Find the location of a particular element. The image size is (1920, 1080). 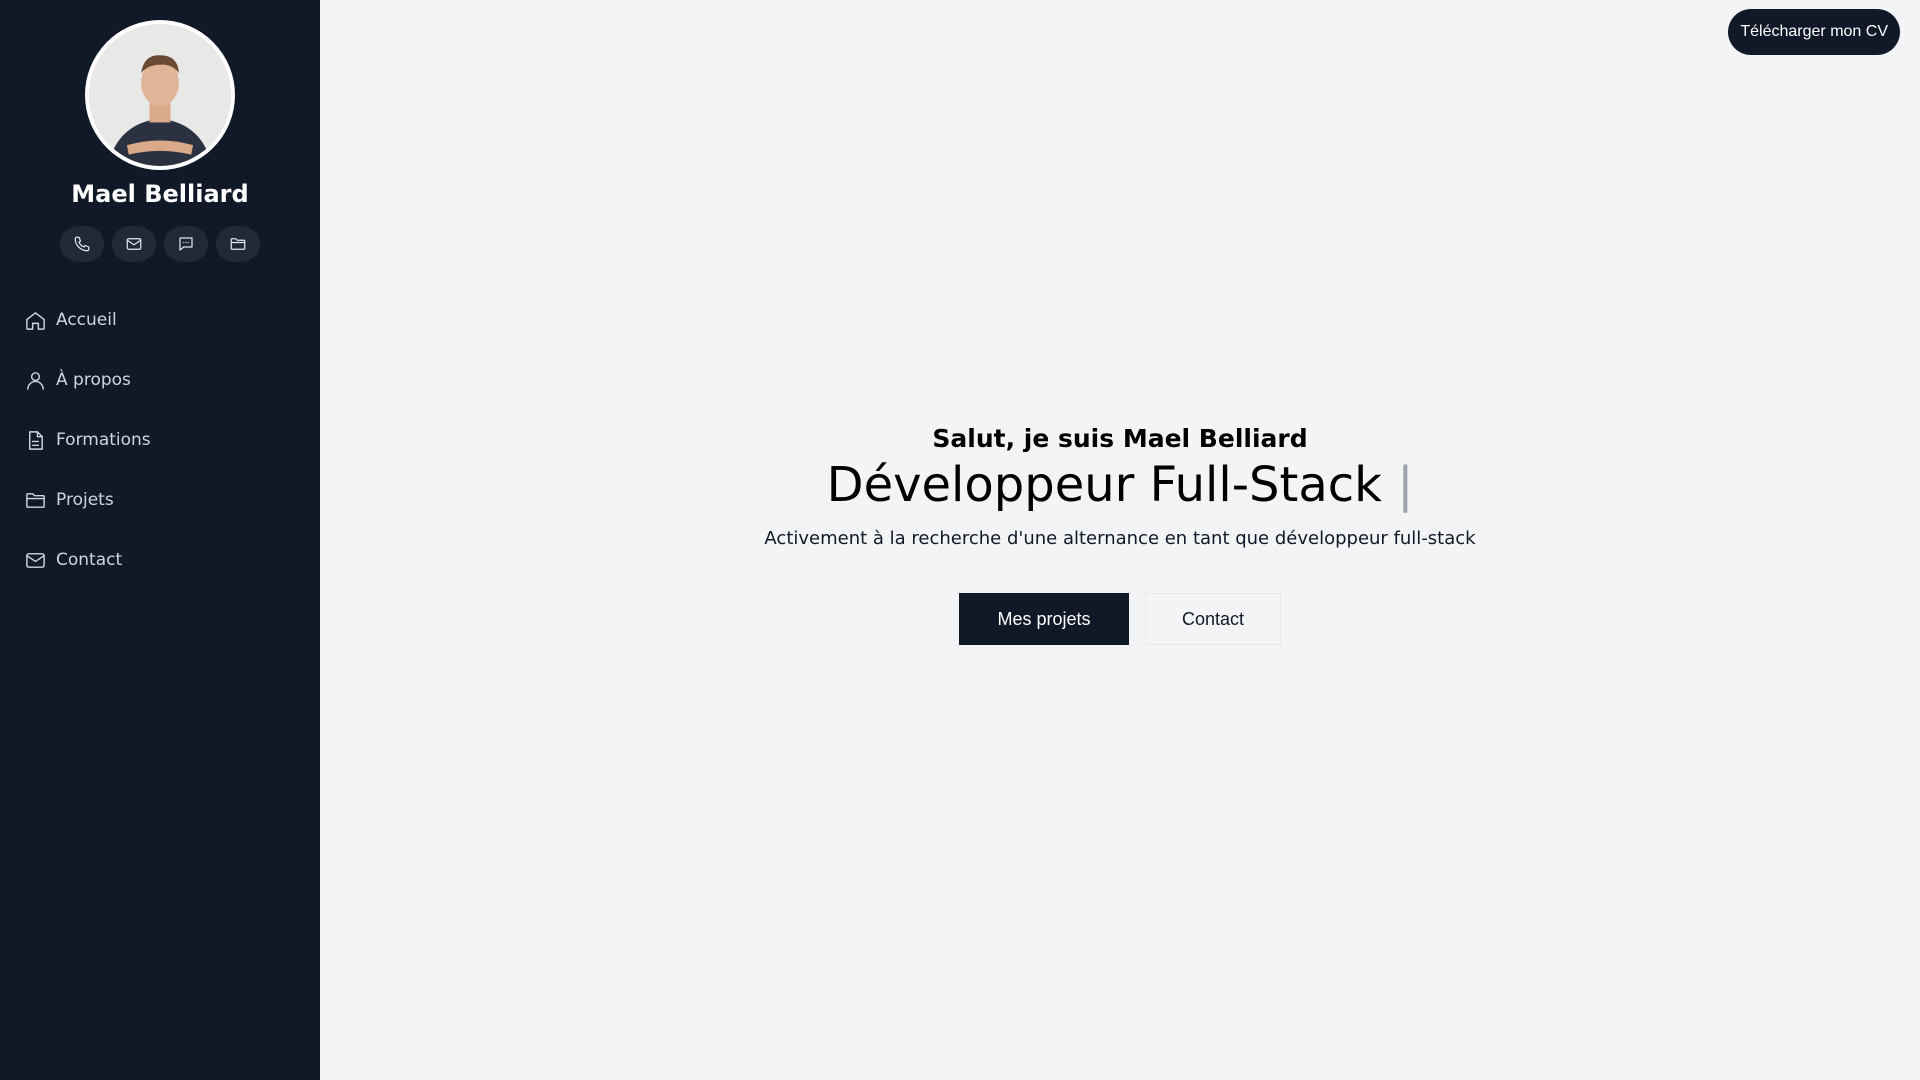

sidebar-item-label: Contact is located at coordinates (89, 560).